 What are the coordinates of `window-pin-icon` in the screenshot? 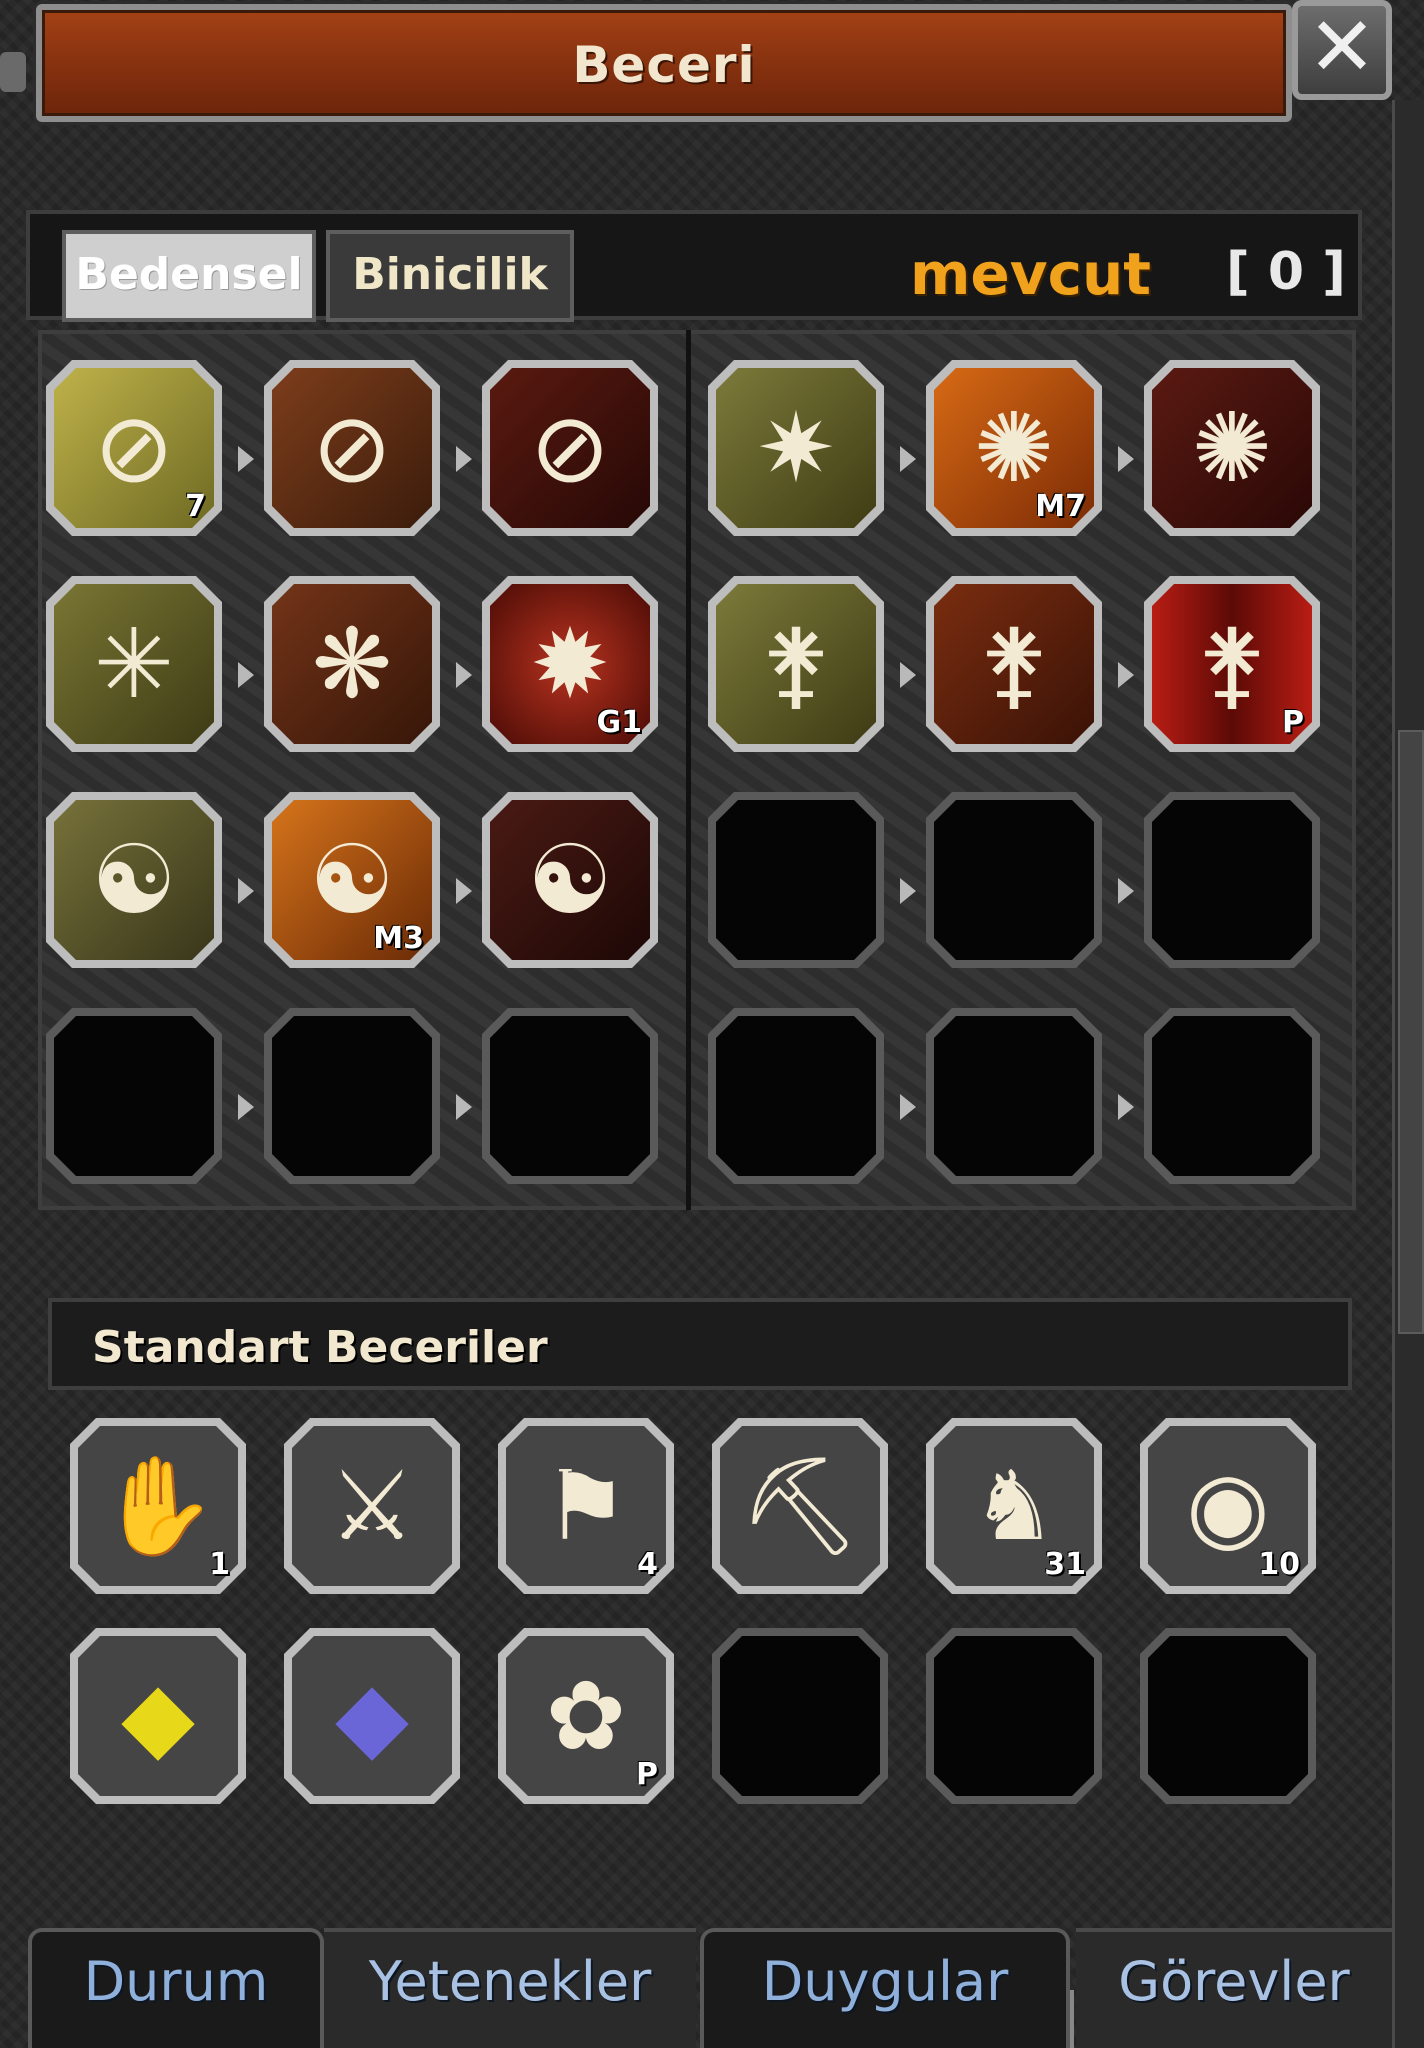 It's located at (13, 72).